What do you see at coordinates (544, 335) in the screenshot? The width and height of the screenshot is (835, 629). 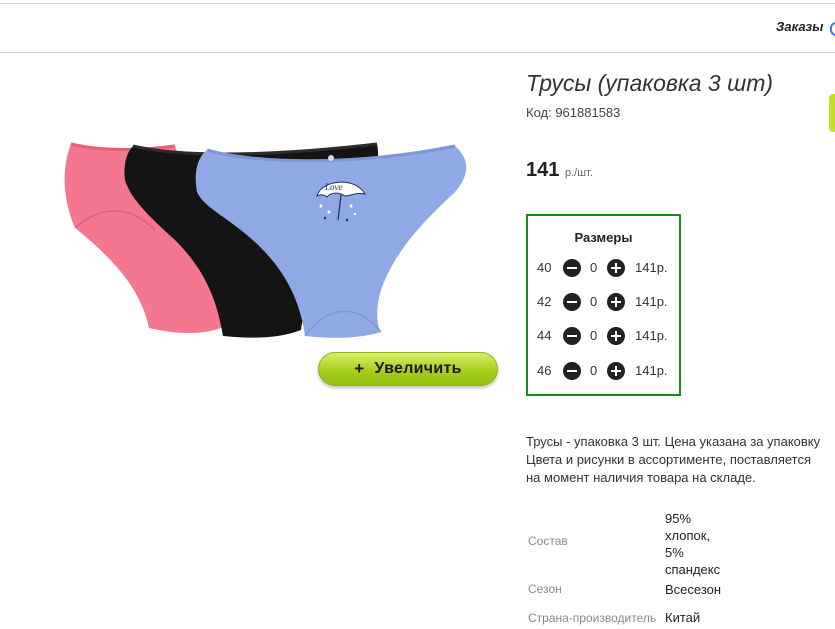 I see `size-label: 44` at bounding box center [544, 335].